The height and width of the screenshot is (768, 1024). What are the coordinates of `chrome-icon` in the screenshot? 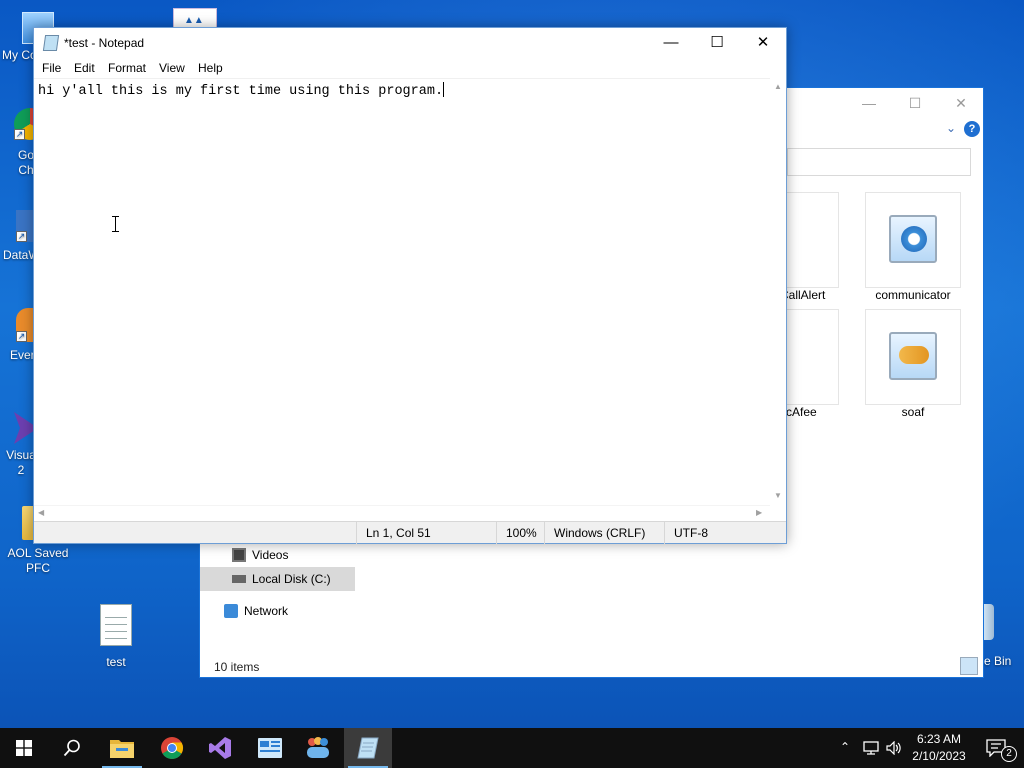 It's located at (172, 748).